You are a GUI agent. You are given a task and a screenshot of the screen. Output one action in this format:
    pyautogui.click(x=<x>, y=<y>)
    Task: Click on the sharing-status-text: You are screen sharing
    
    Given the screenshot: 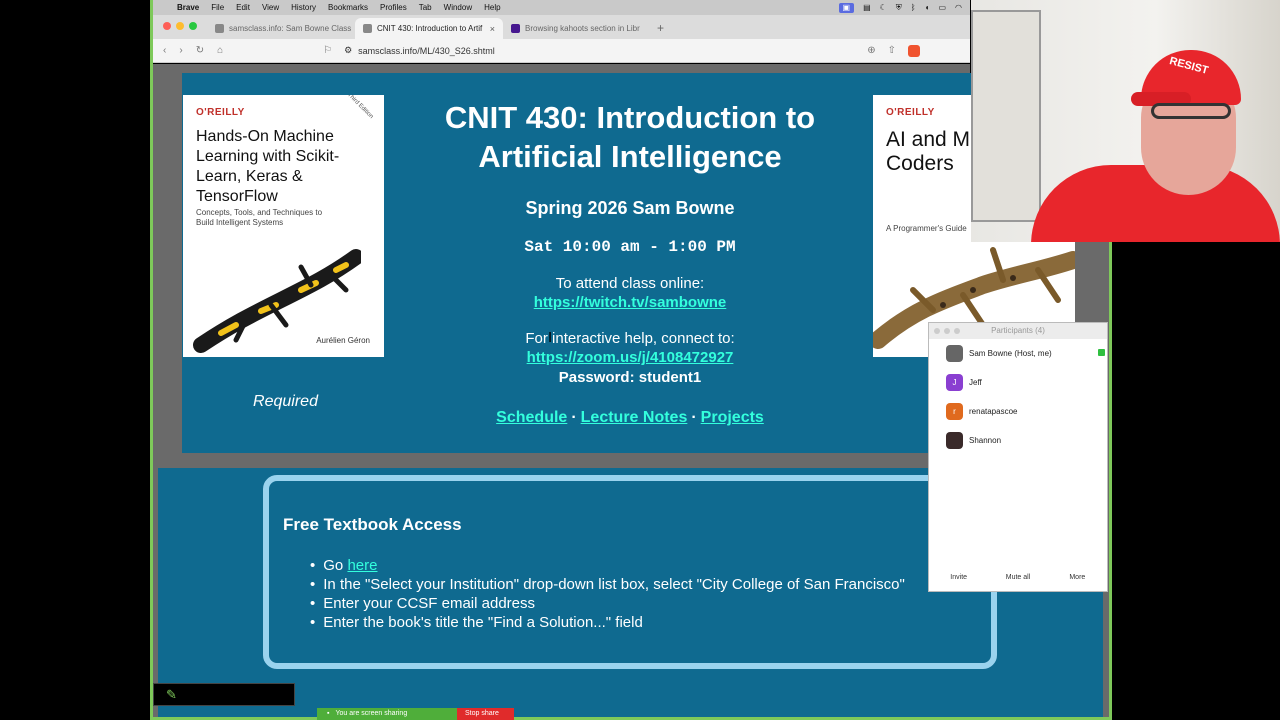 What is the action you would take?
    pyautogui.click(x=371, y=713)
    